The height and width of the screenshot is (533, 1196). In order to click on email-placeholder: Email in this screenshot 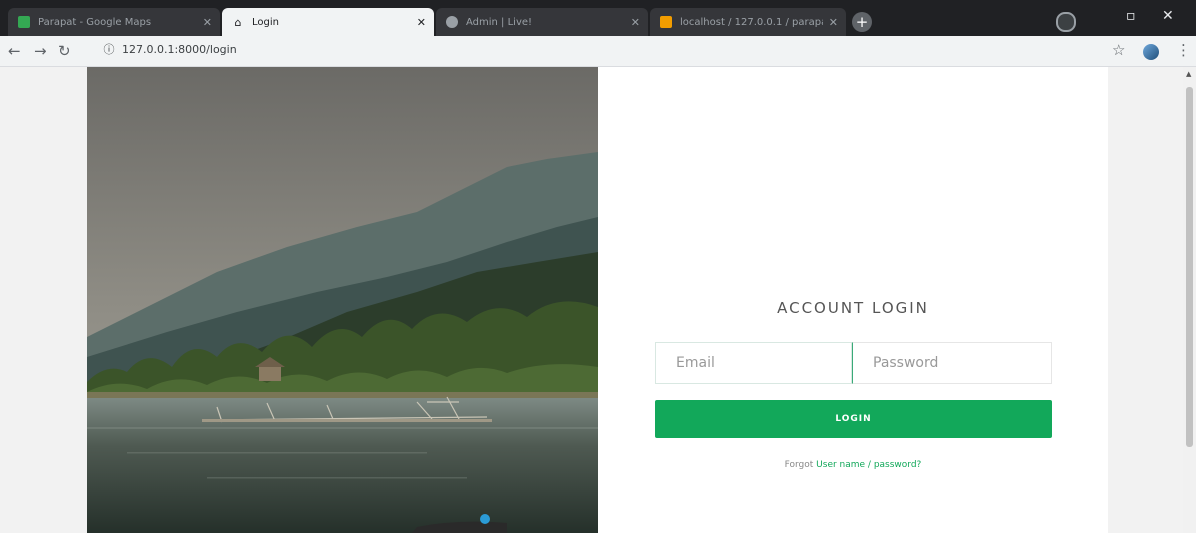, I will do `click(695, 363)`.